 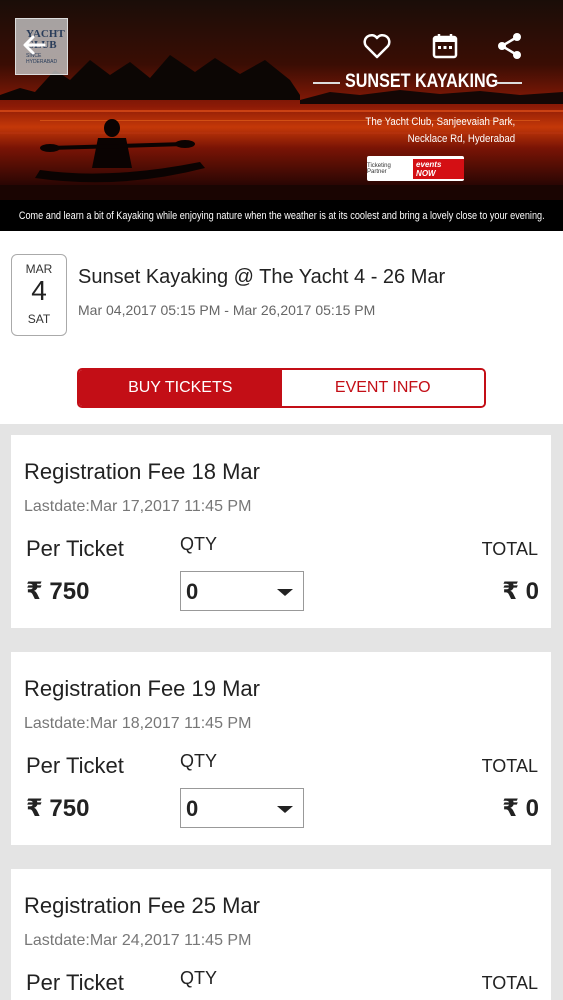 What do you see at coordinates (39, 290) in the screenshot?
I see `event-day: 4` at bounding box center [39, 290].